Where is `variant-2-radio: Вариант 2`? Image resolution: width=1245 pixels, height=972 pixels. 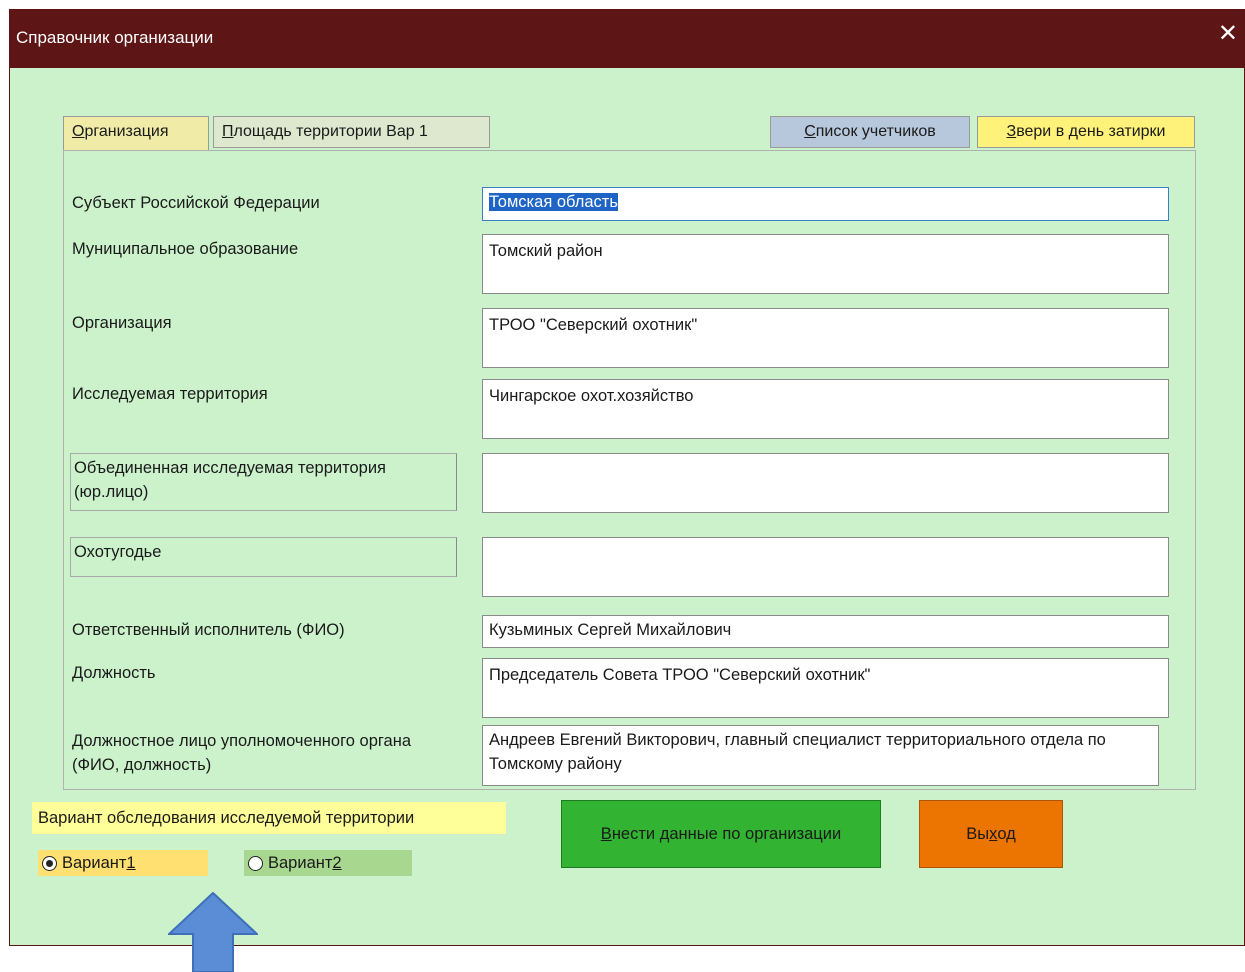
variant-2-radio: Вариант 2 is located at coordinates (328, 863).